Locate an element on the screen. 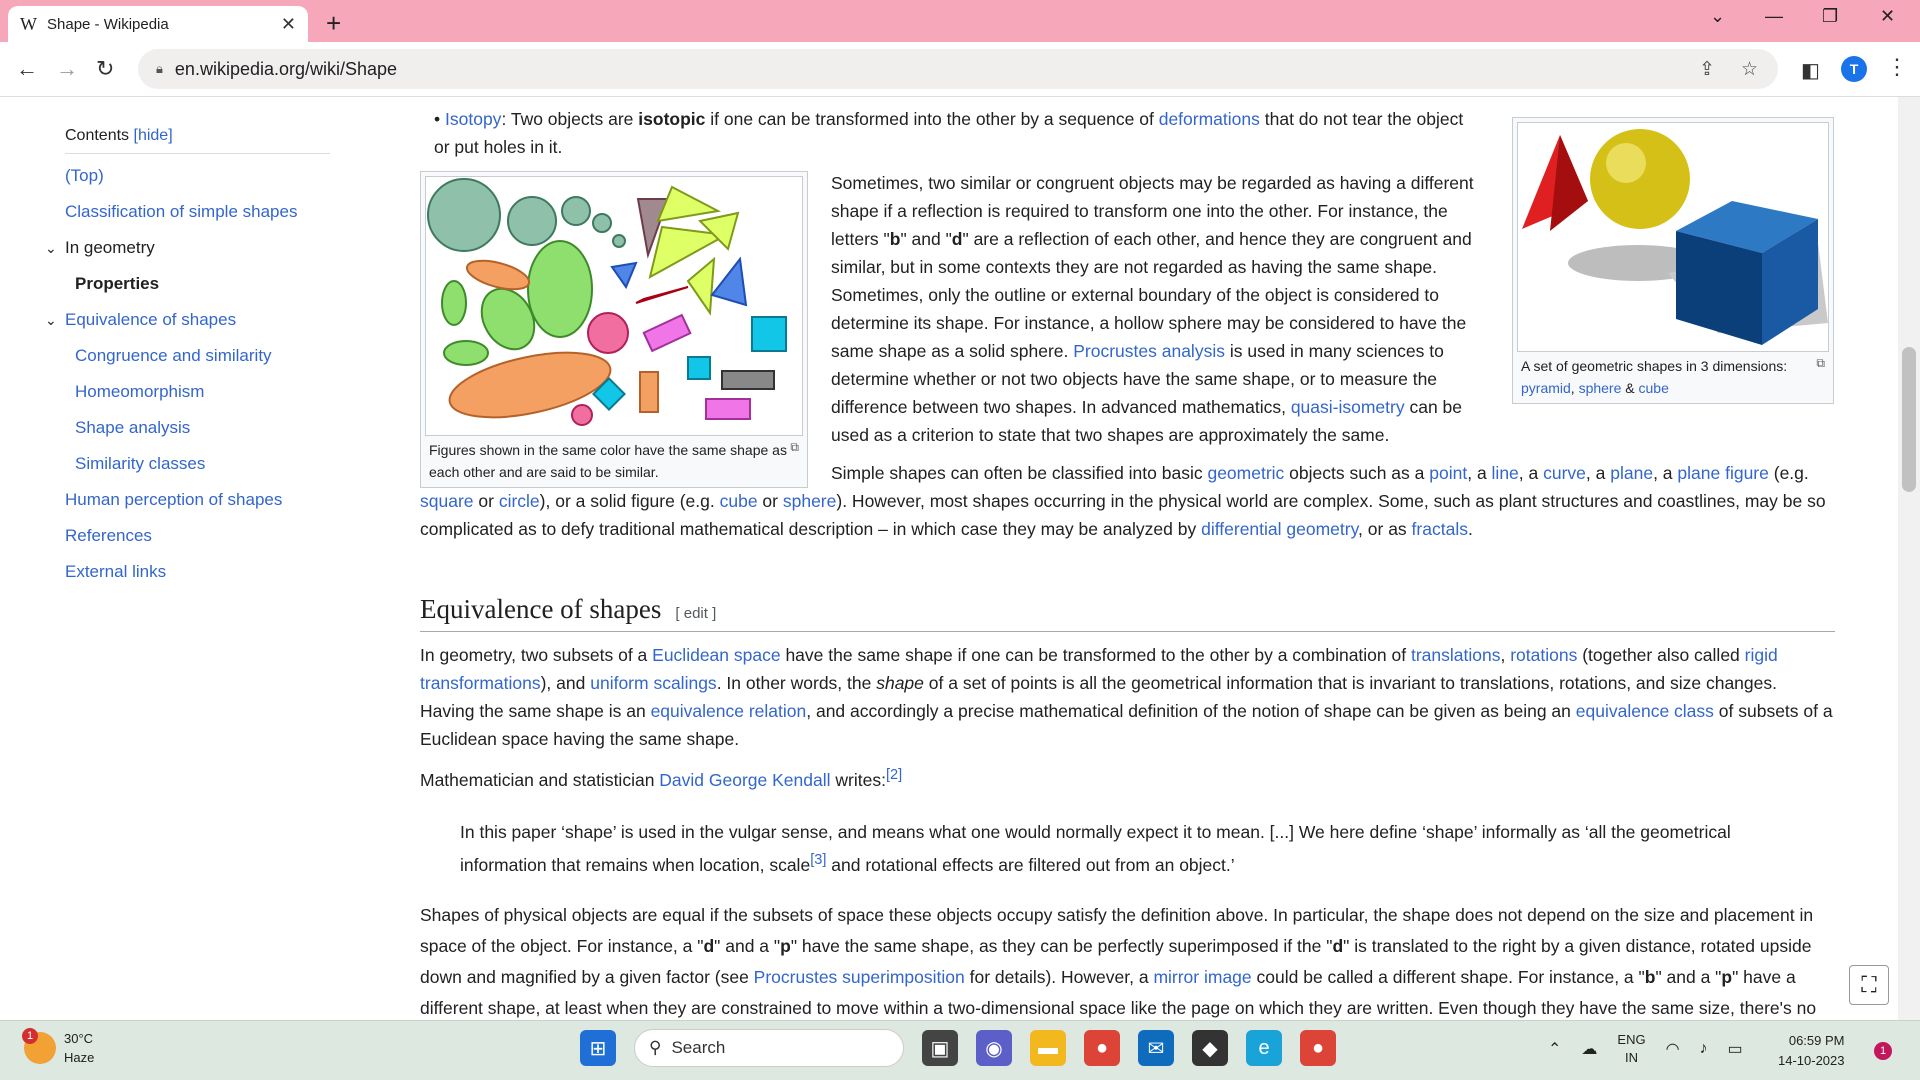 The image size is (1920, 1080). volume-icon: ♪ is located at coordinates (1704, 1049).